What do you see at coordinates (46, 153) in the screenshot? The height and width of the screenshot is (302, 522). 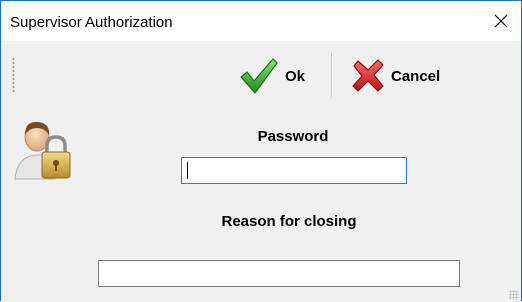 I see `user-lock-icon` at bounding box center [46, 153].